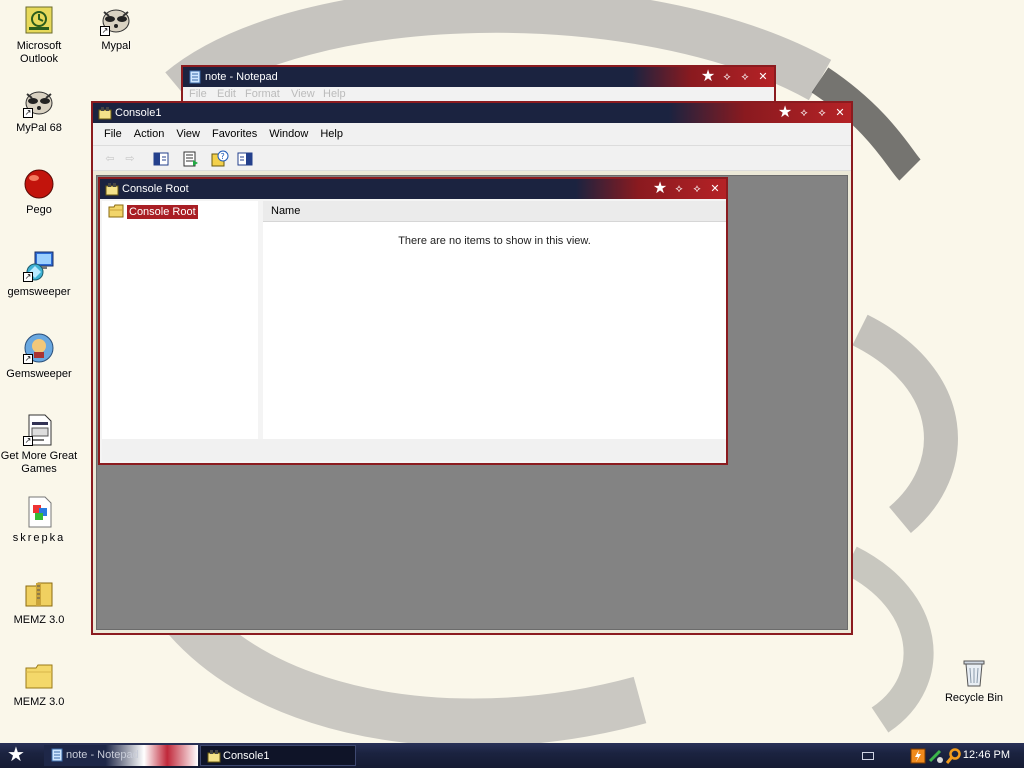  Describe the element at coordinates (472, 113) in the screenshot. I see `console1-titlebar: Console1 ★ ⟡ ⟡ ✕` at that location.